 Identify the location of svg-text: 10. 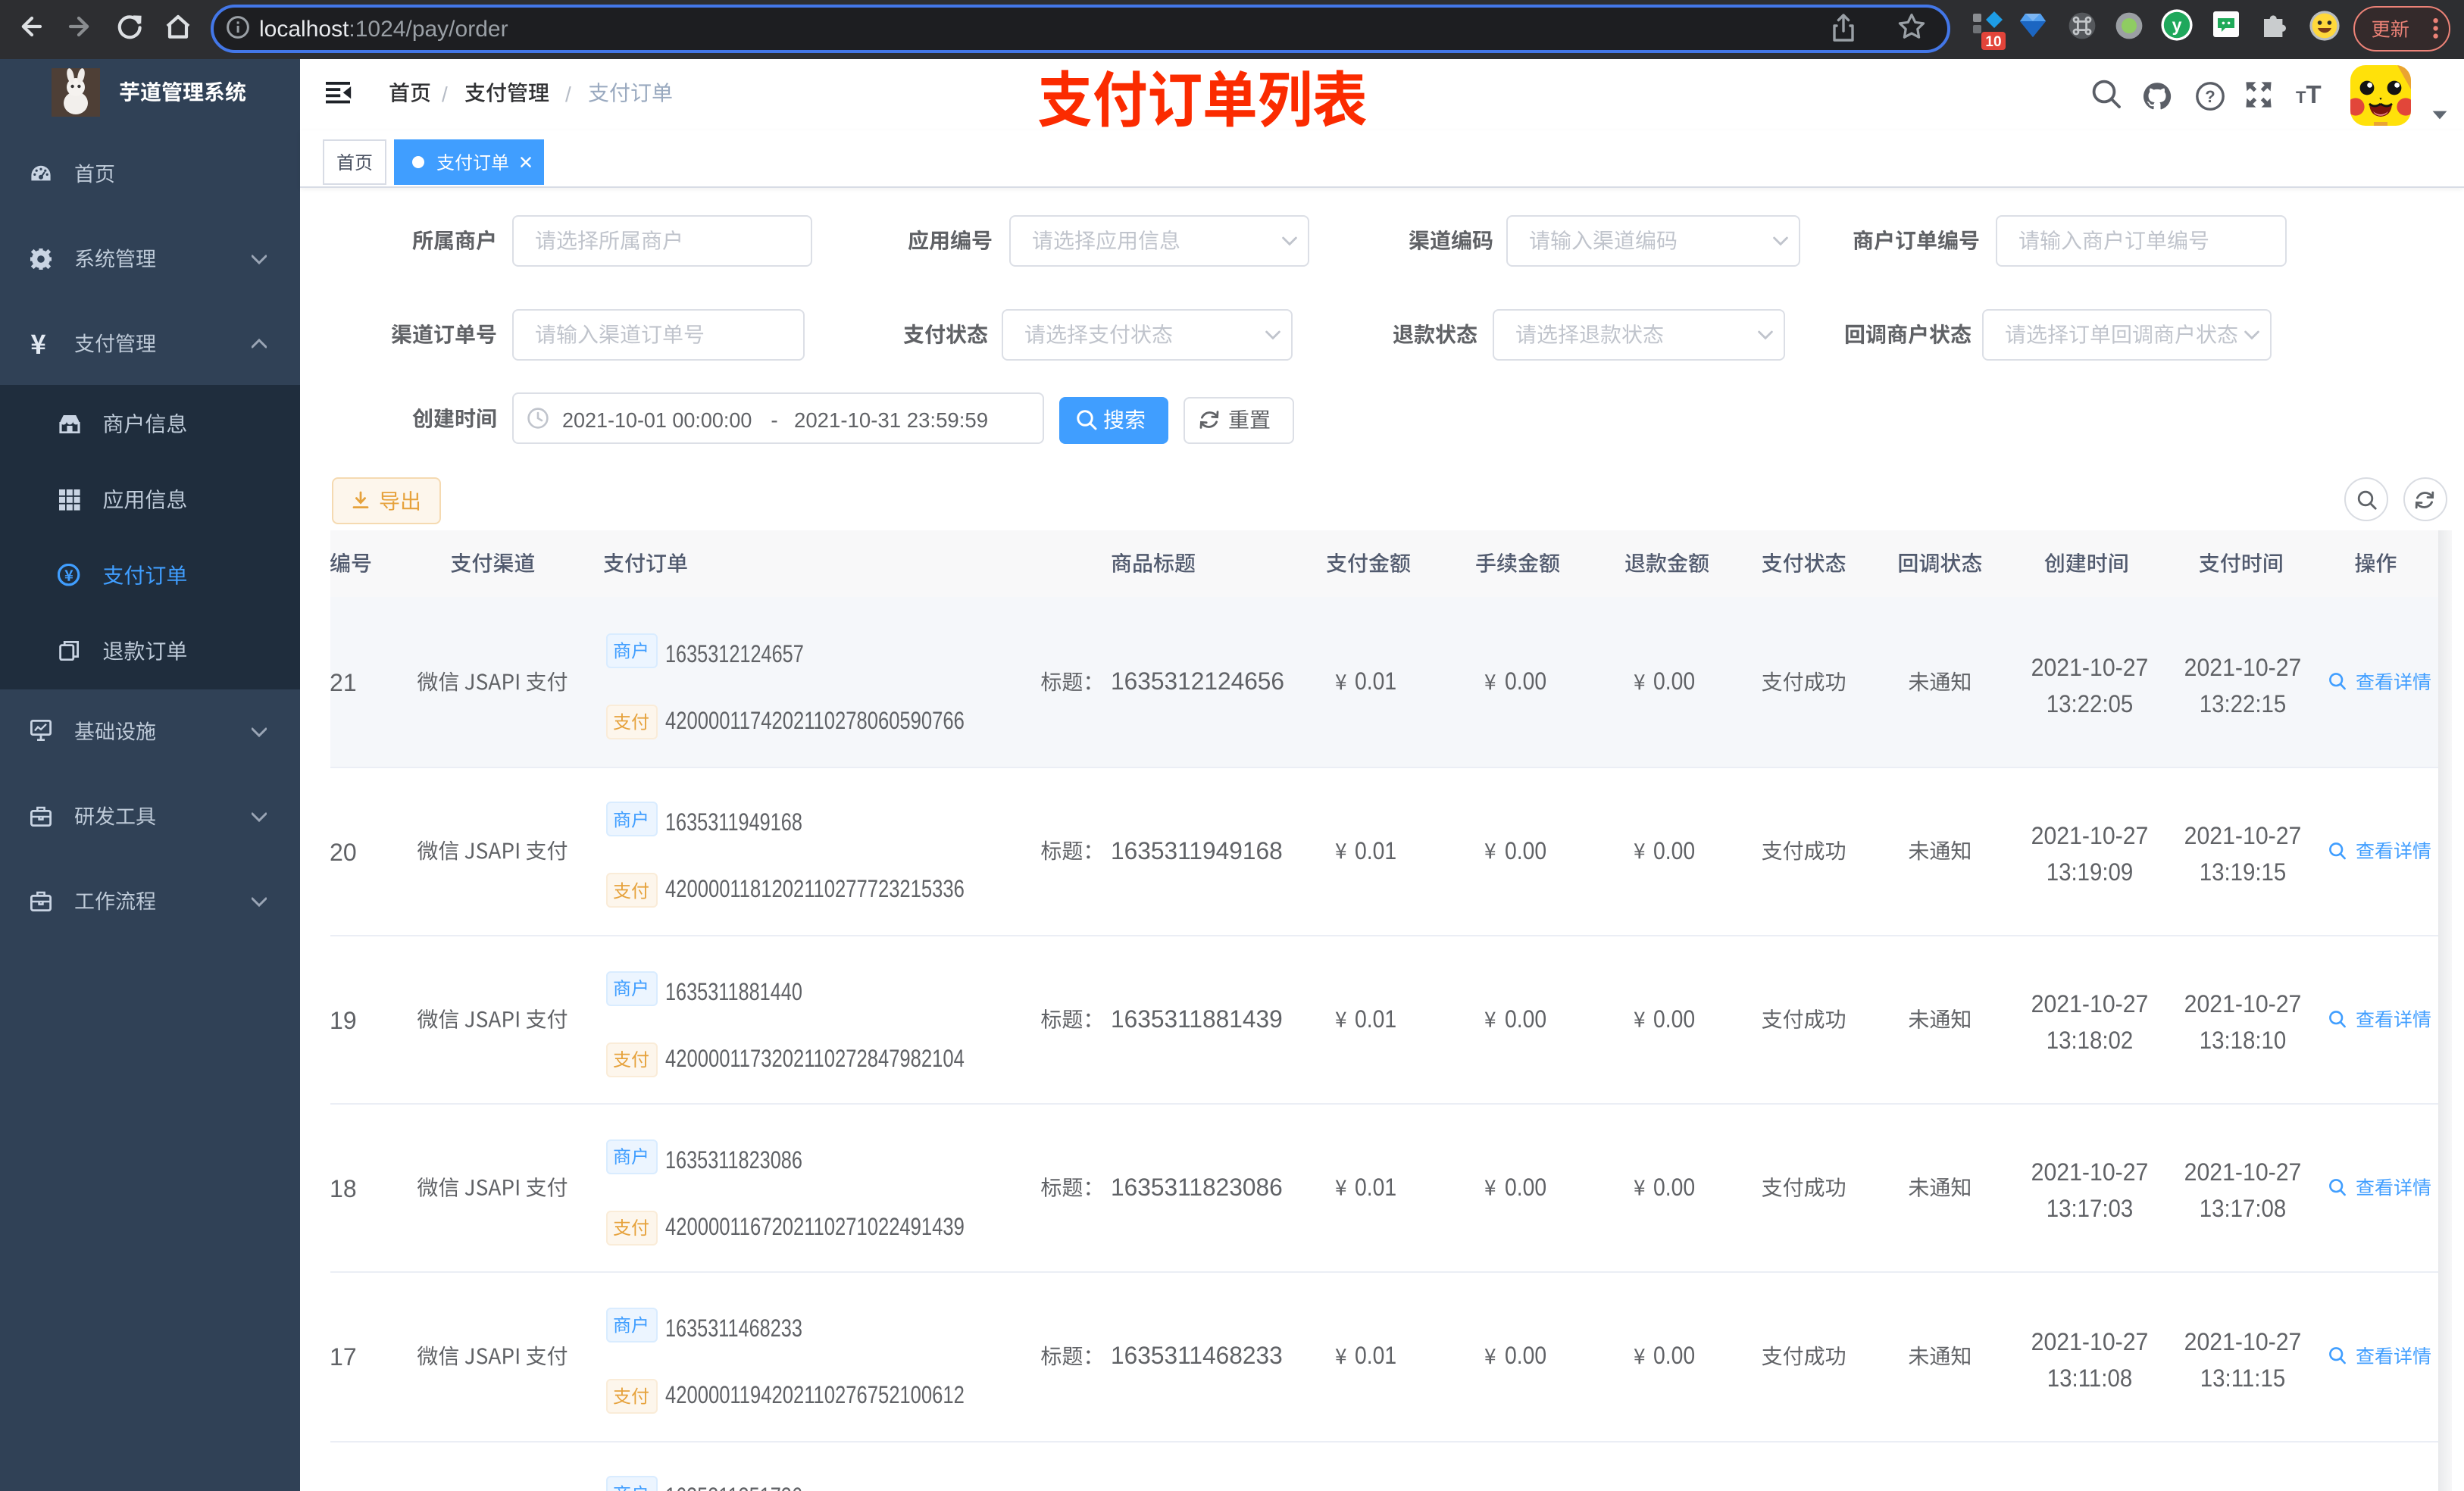
(1993, 42).